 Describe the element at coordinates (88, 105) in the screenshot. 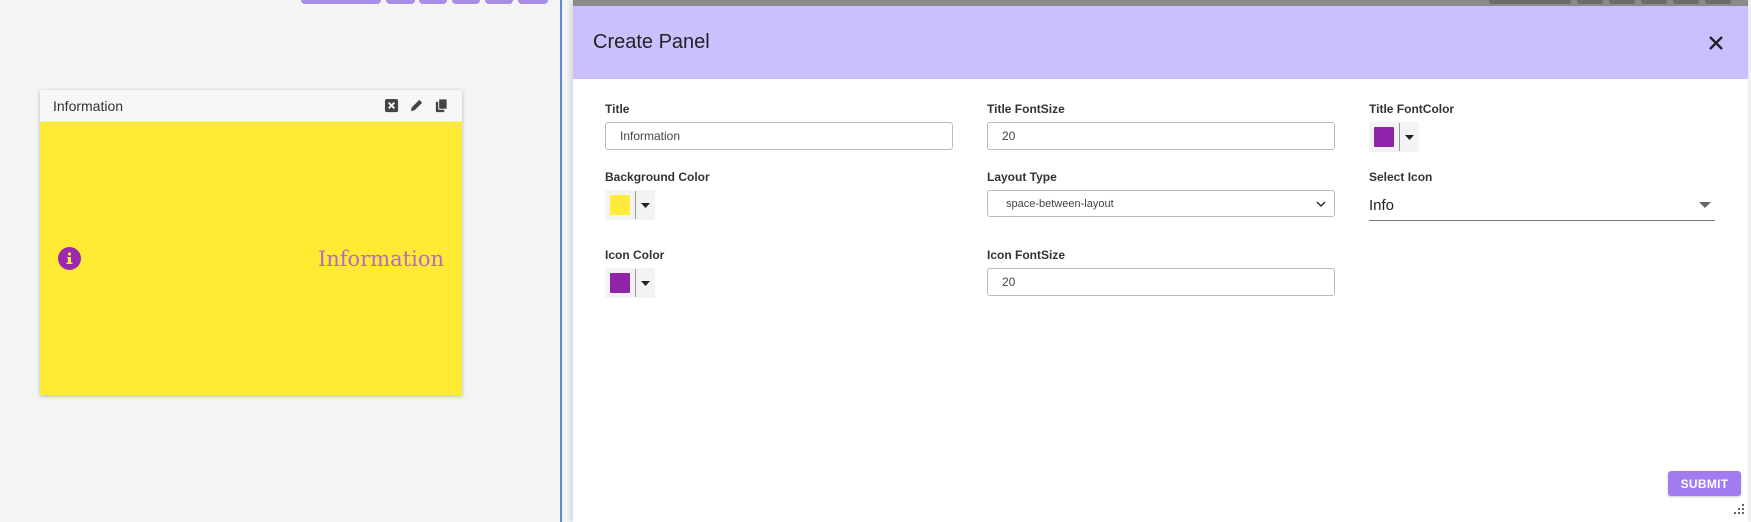

I see `widget-header-title: Information` at that location.